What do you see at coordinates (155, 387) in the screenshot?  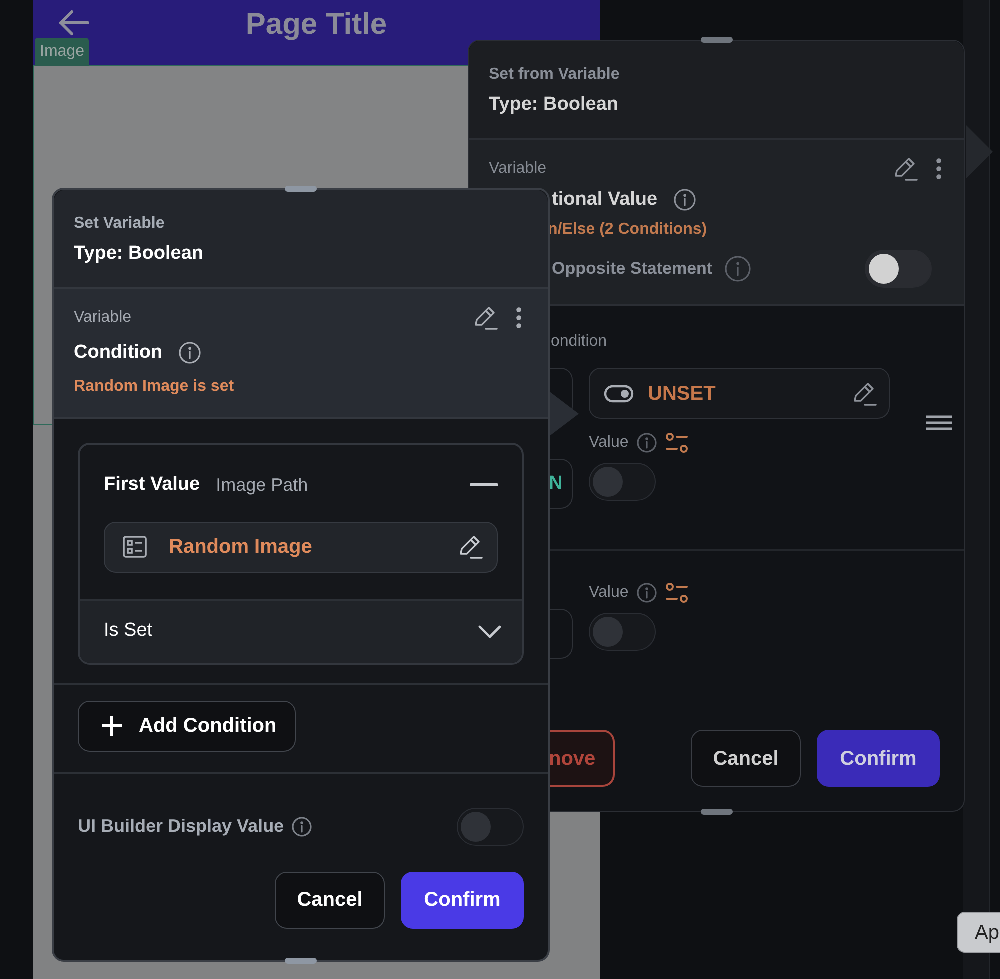 I see `variable-summary: Random Image is set` at bounding box center [155, 387].